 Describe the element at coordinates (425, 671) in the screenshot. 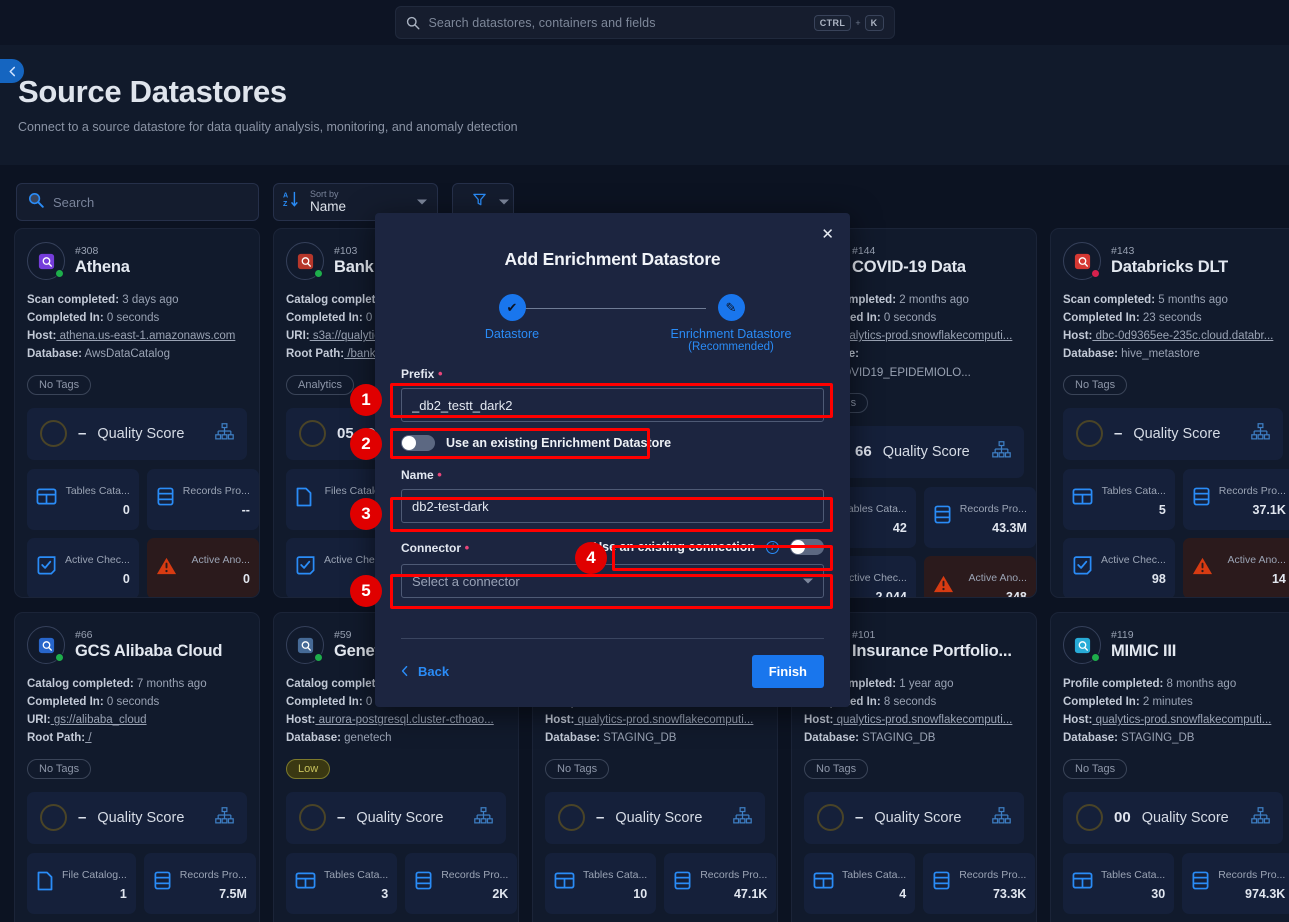

I see `back-button: Back` at that location.